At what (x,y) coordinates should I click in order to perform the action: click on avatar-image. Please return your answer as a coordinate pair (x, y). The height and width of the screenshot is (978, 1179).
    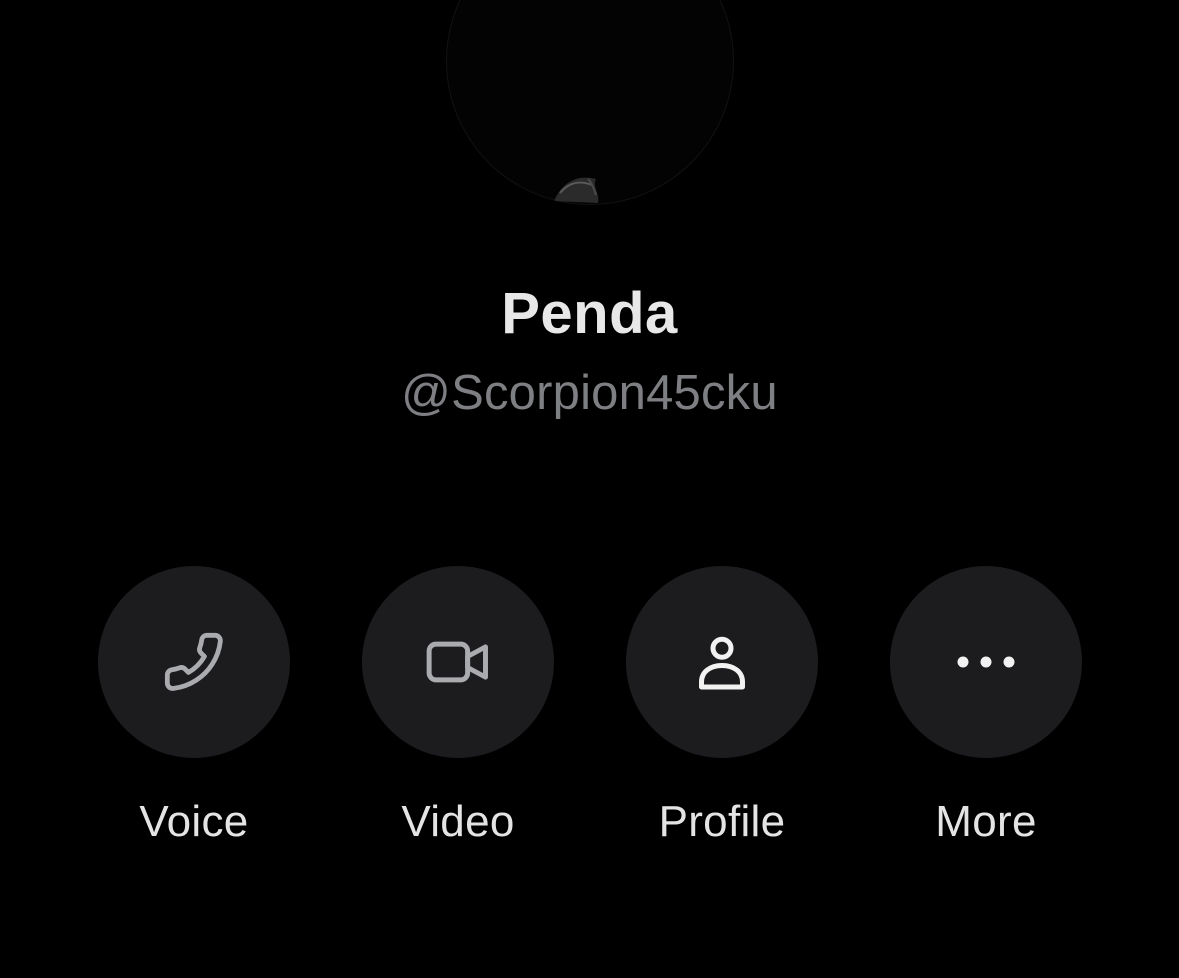
    Looking at the image, I should click on (576, 190).